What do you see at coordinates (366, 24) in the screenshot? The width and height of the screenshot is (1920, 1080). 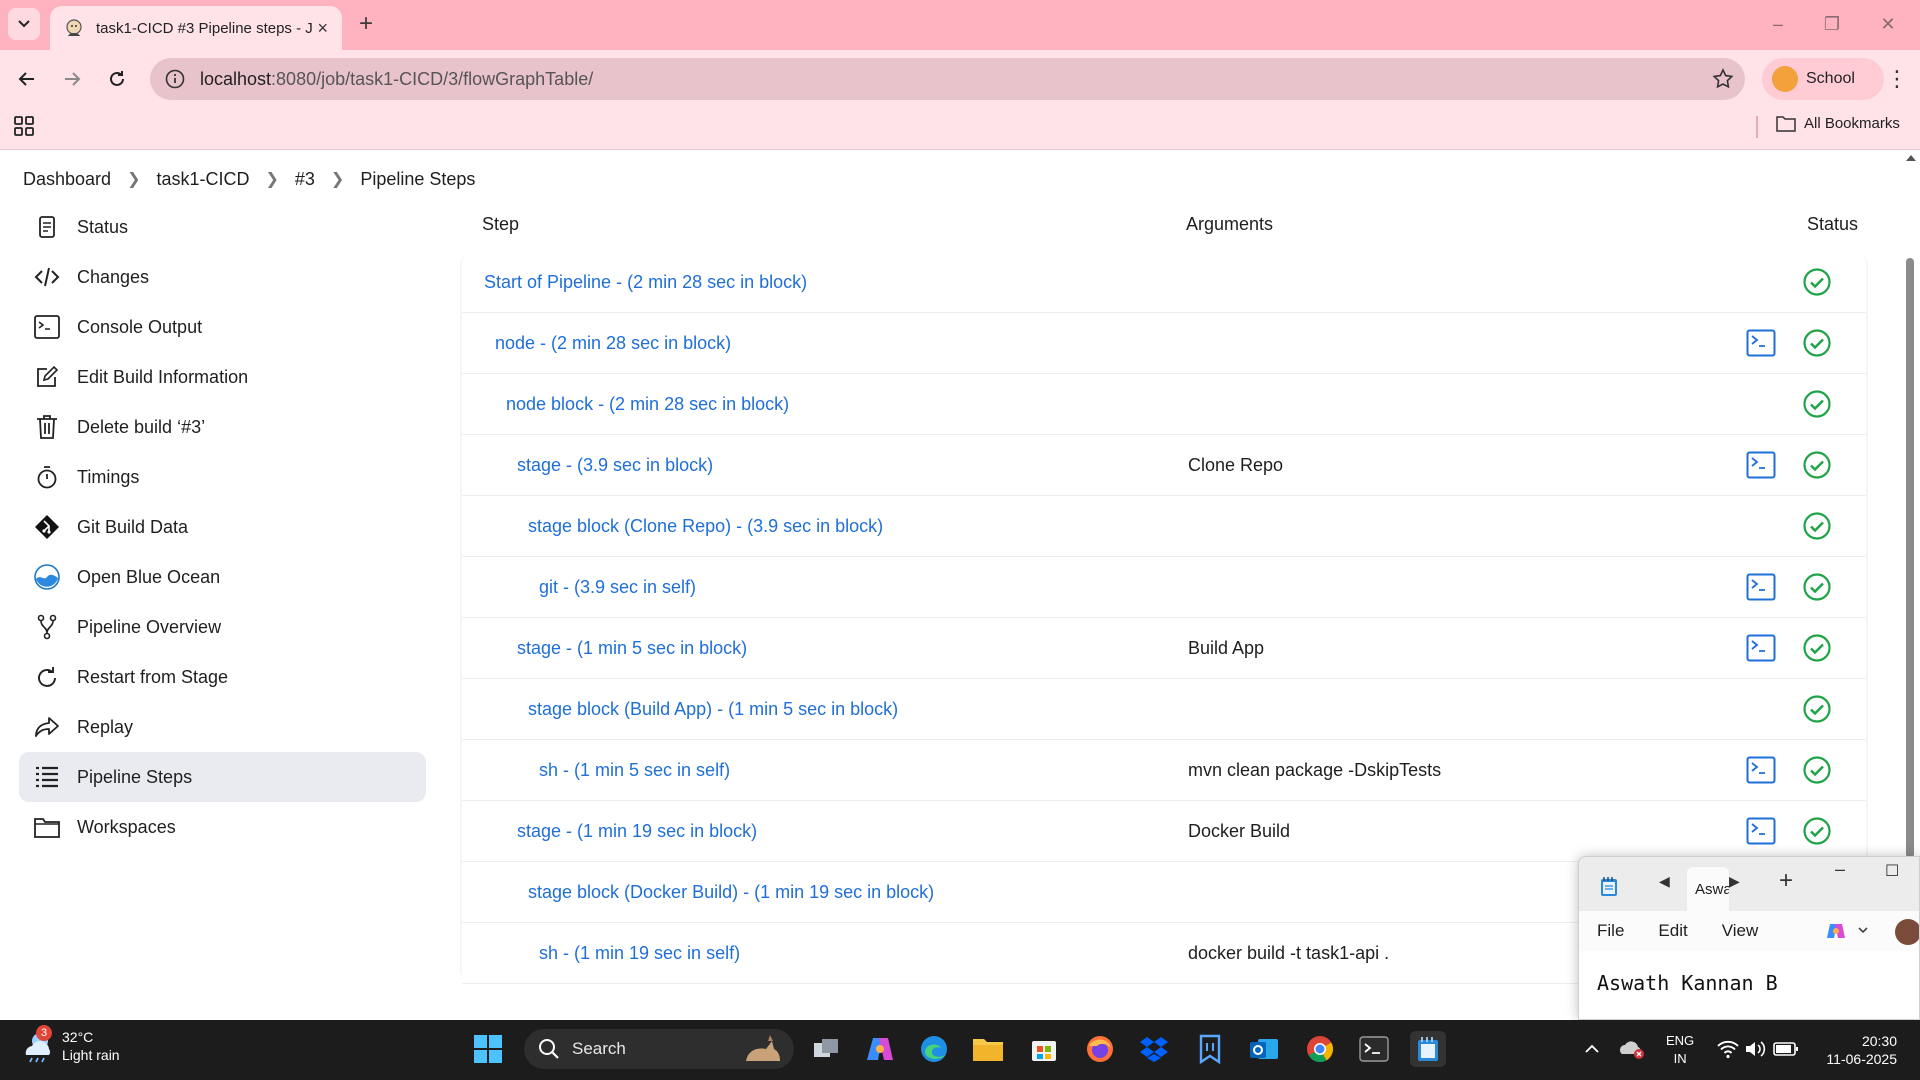 I see `new-tab-button: +` at bounding box center [366, 24].